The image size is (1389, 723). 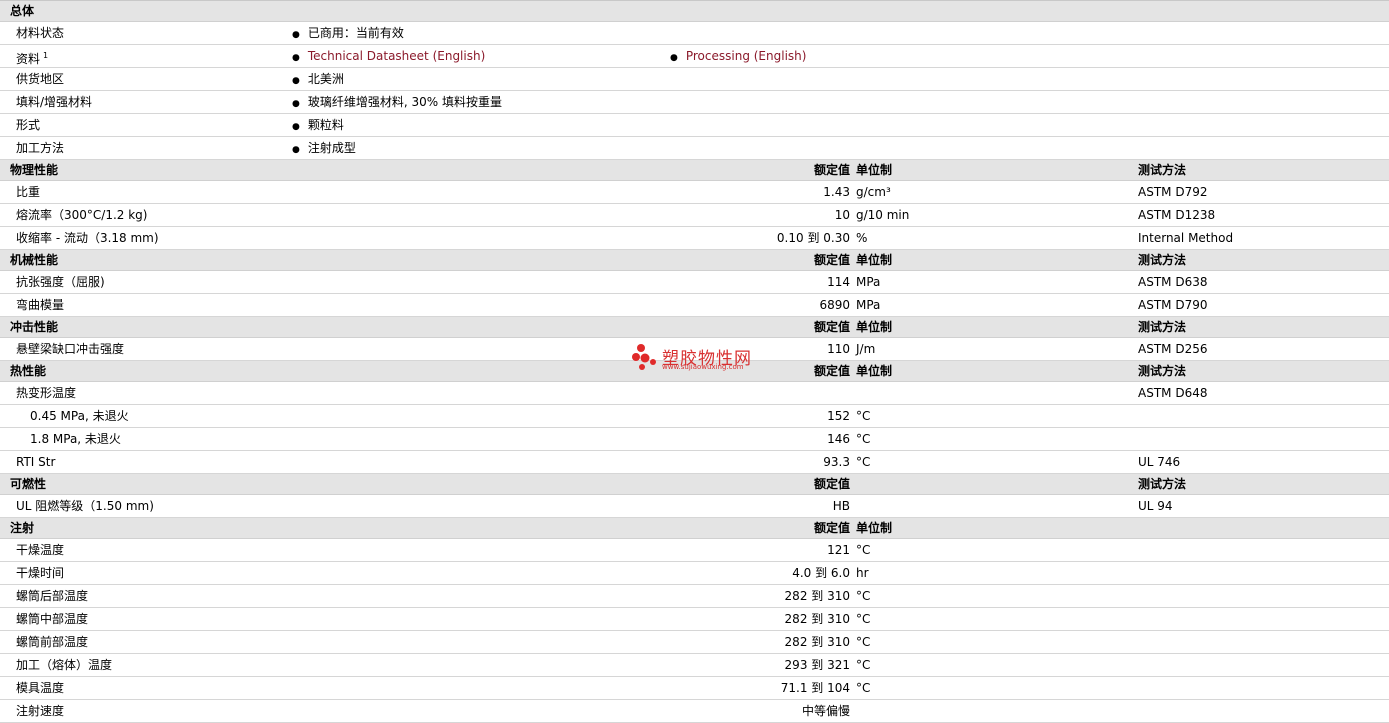 I want to click on property-value: 中等偏慢, so click(x=825, y=711).